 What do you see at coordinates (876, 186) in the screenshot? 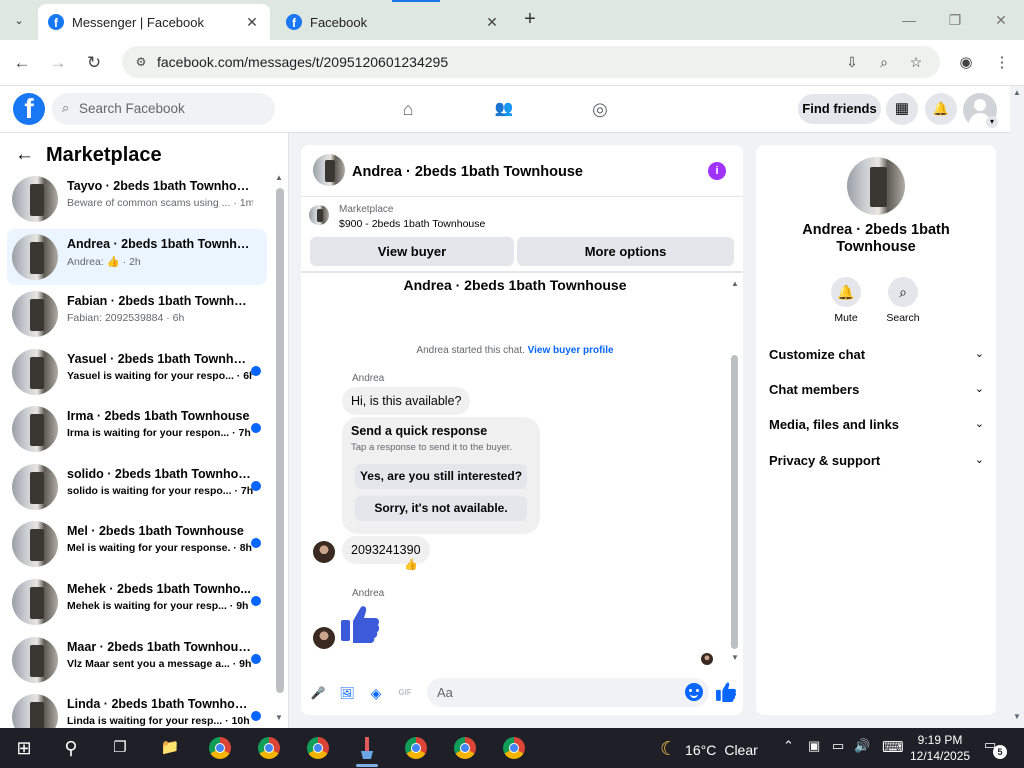
I see `listing-profile-thumbnail` at bounding box center [876, 186].